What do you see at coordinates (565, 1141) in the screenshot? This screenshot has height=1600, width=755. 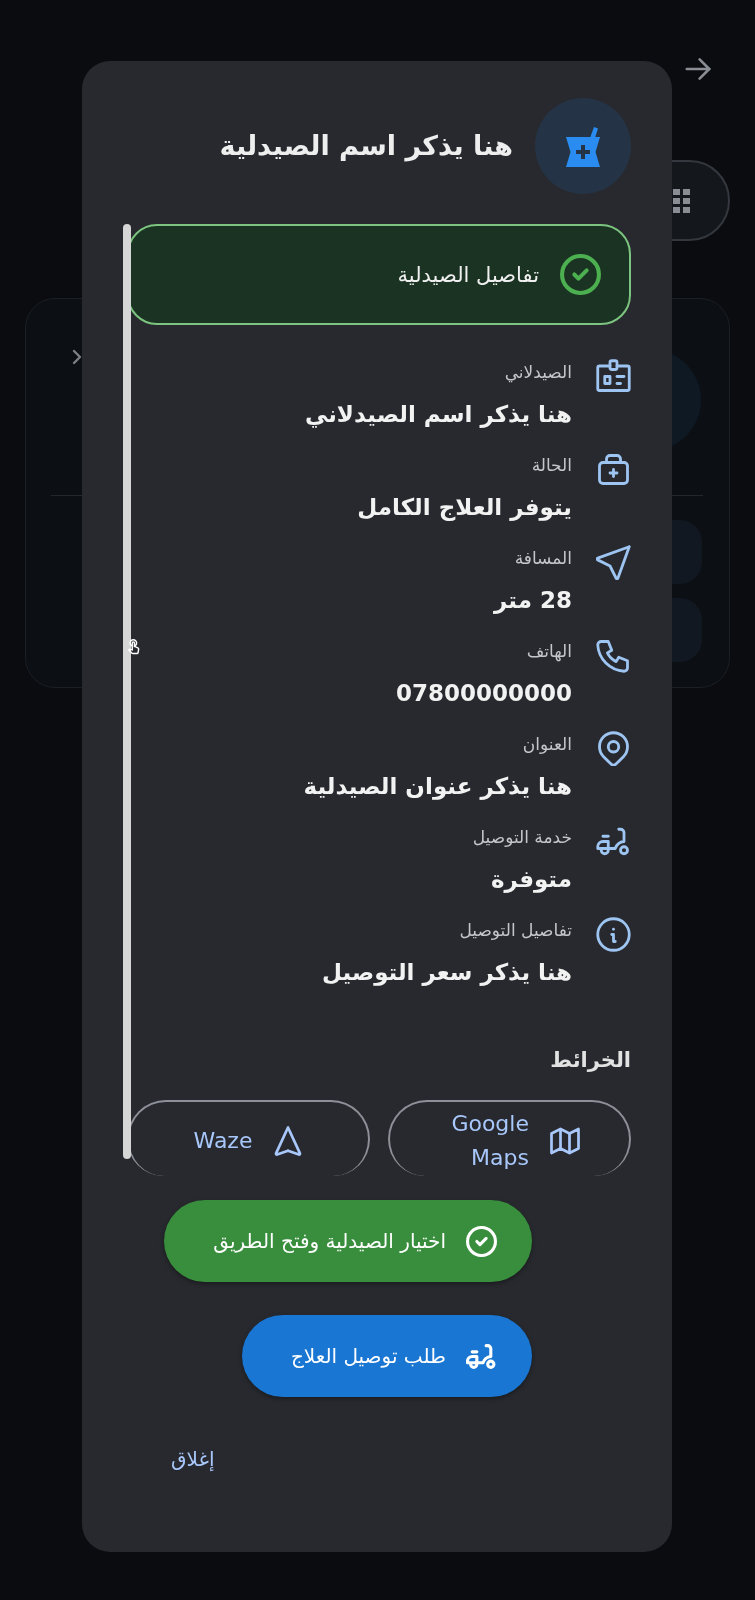 I see `map-icon` at bounding box center [565, 1141].